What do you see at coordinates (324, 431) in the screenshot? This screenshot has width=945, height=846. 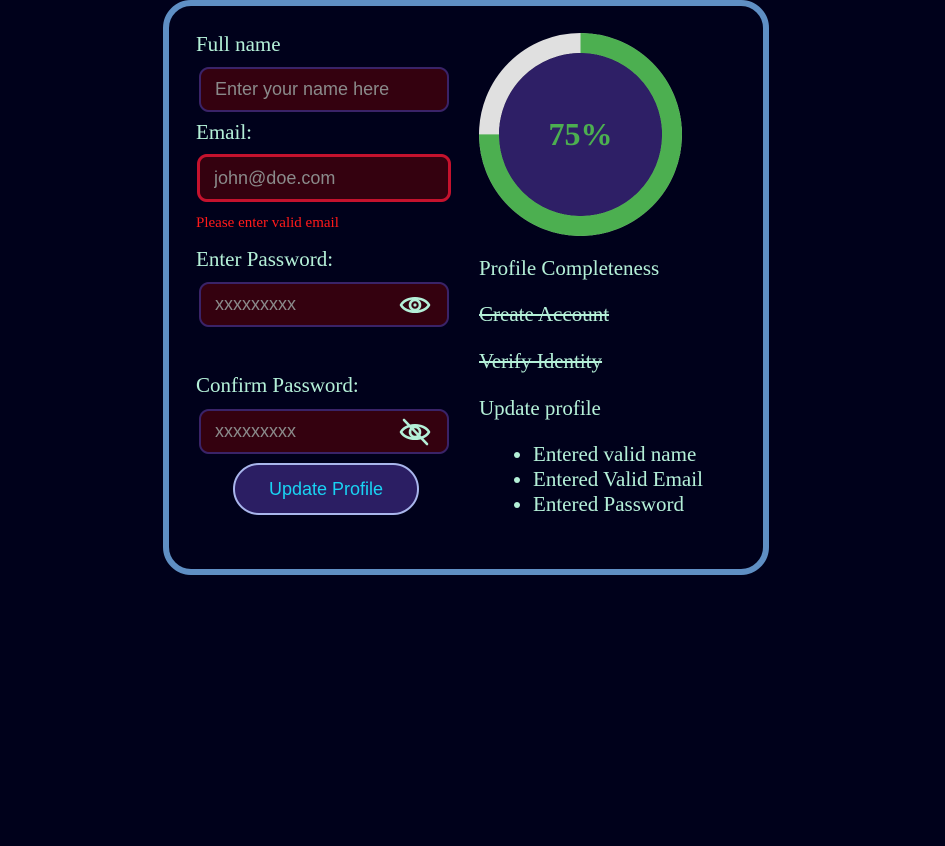 I see `confirm-password-field` at bounding box center [324, 431].